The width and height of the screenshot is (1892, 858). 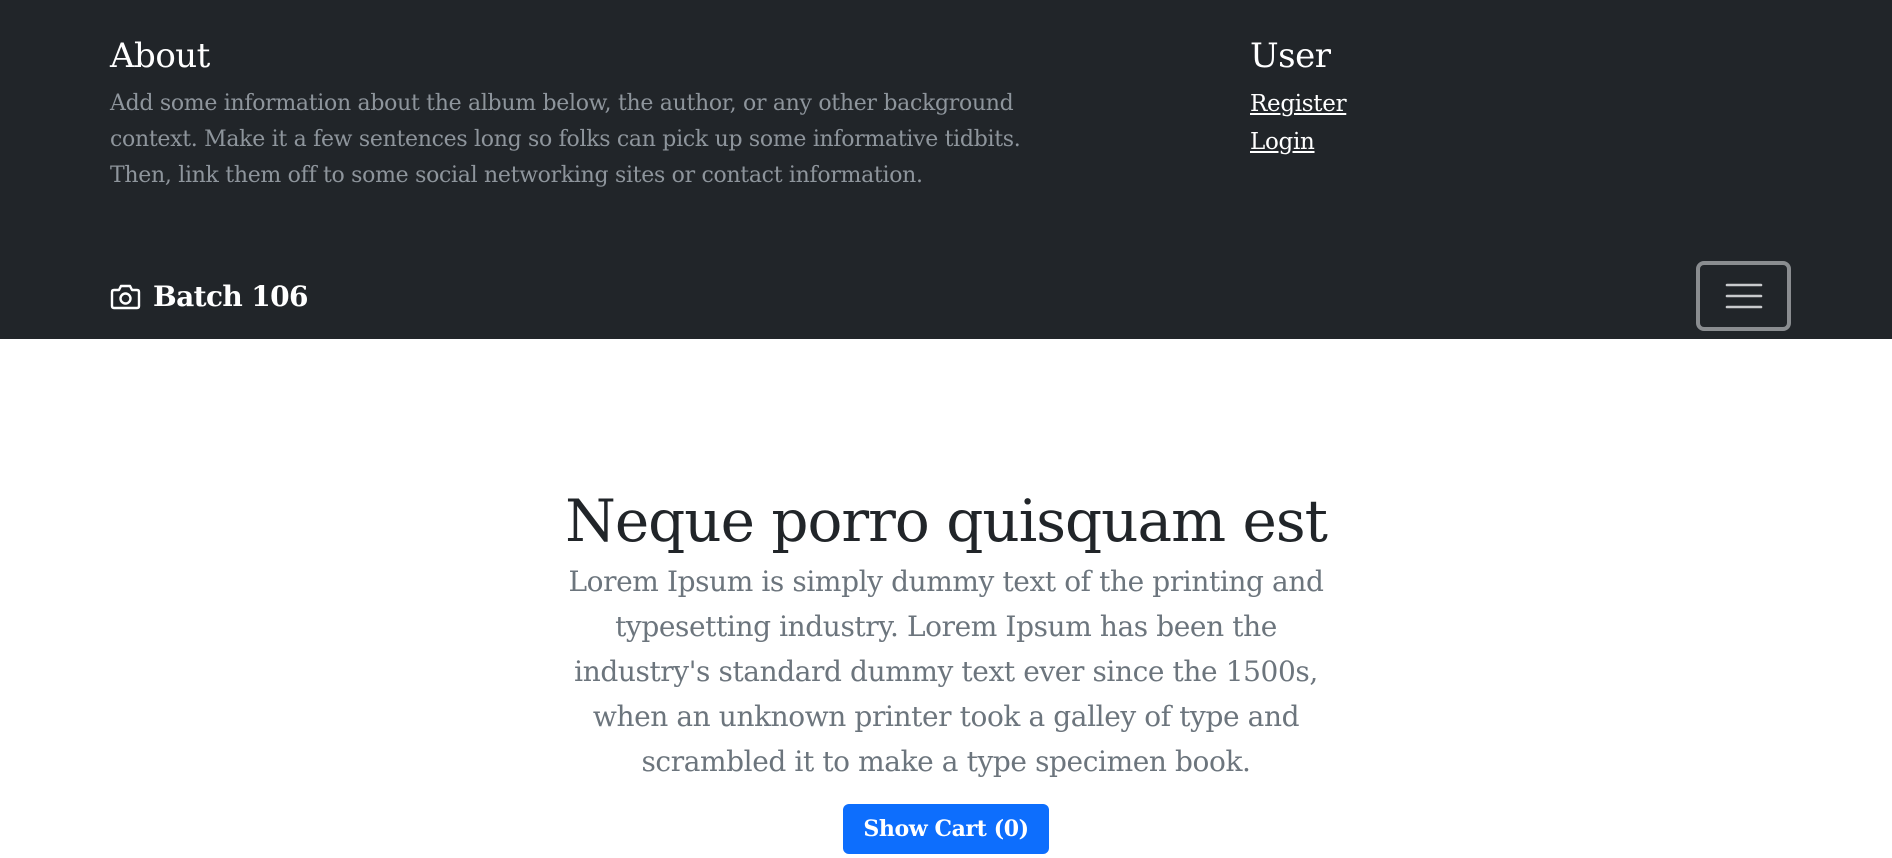 What do you see at coordinates (125, 296) in the screenshot?
I see `camera-icon` at bounding box center [125, 296].